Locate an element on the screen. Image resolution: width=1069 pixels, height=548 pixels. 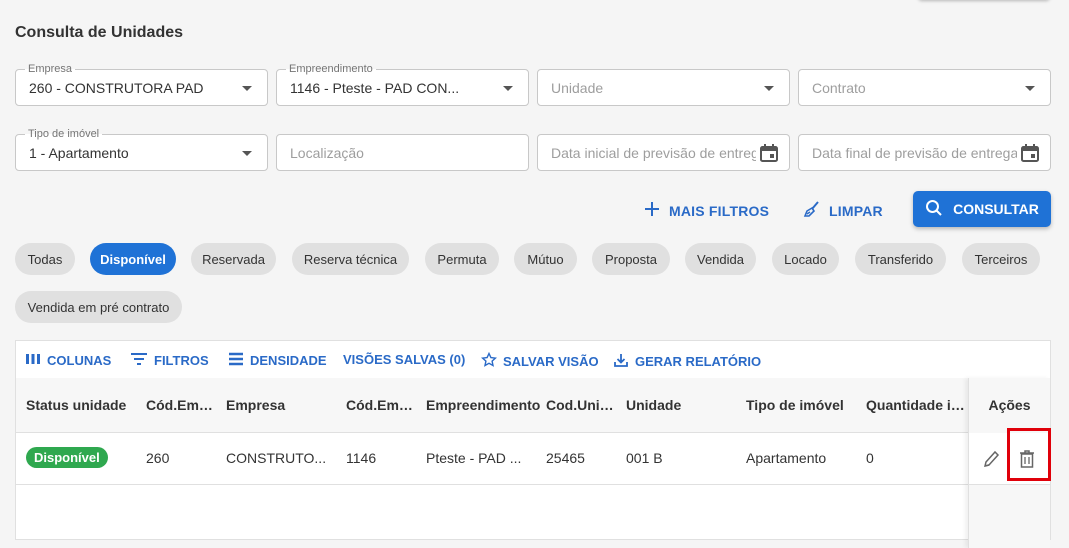
data-final-placeholder: Data final de previsão de entrega is located at coordinates (914, 153).